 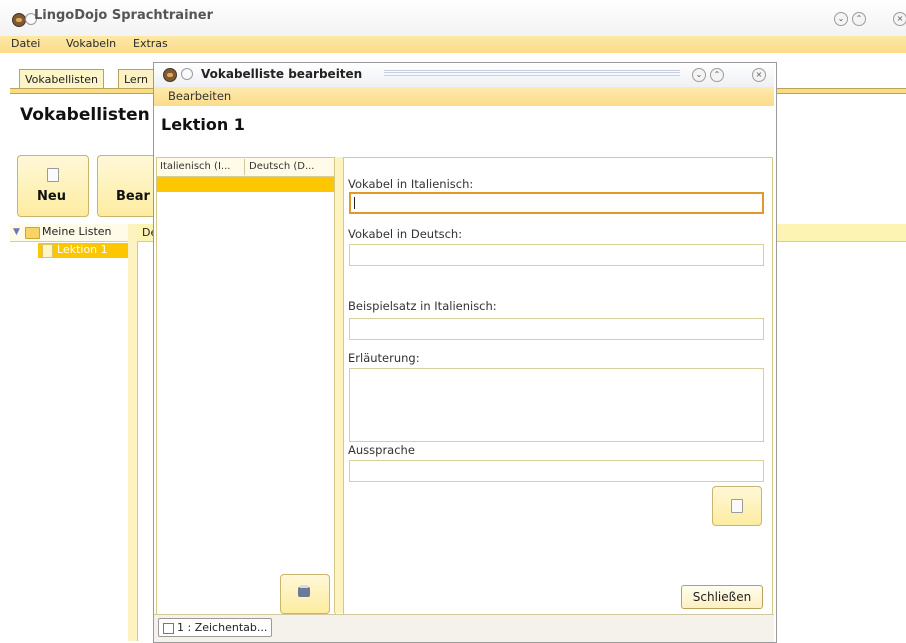 I want to click on page-title: Vokabellisten, so click(x=85, y=115).